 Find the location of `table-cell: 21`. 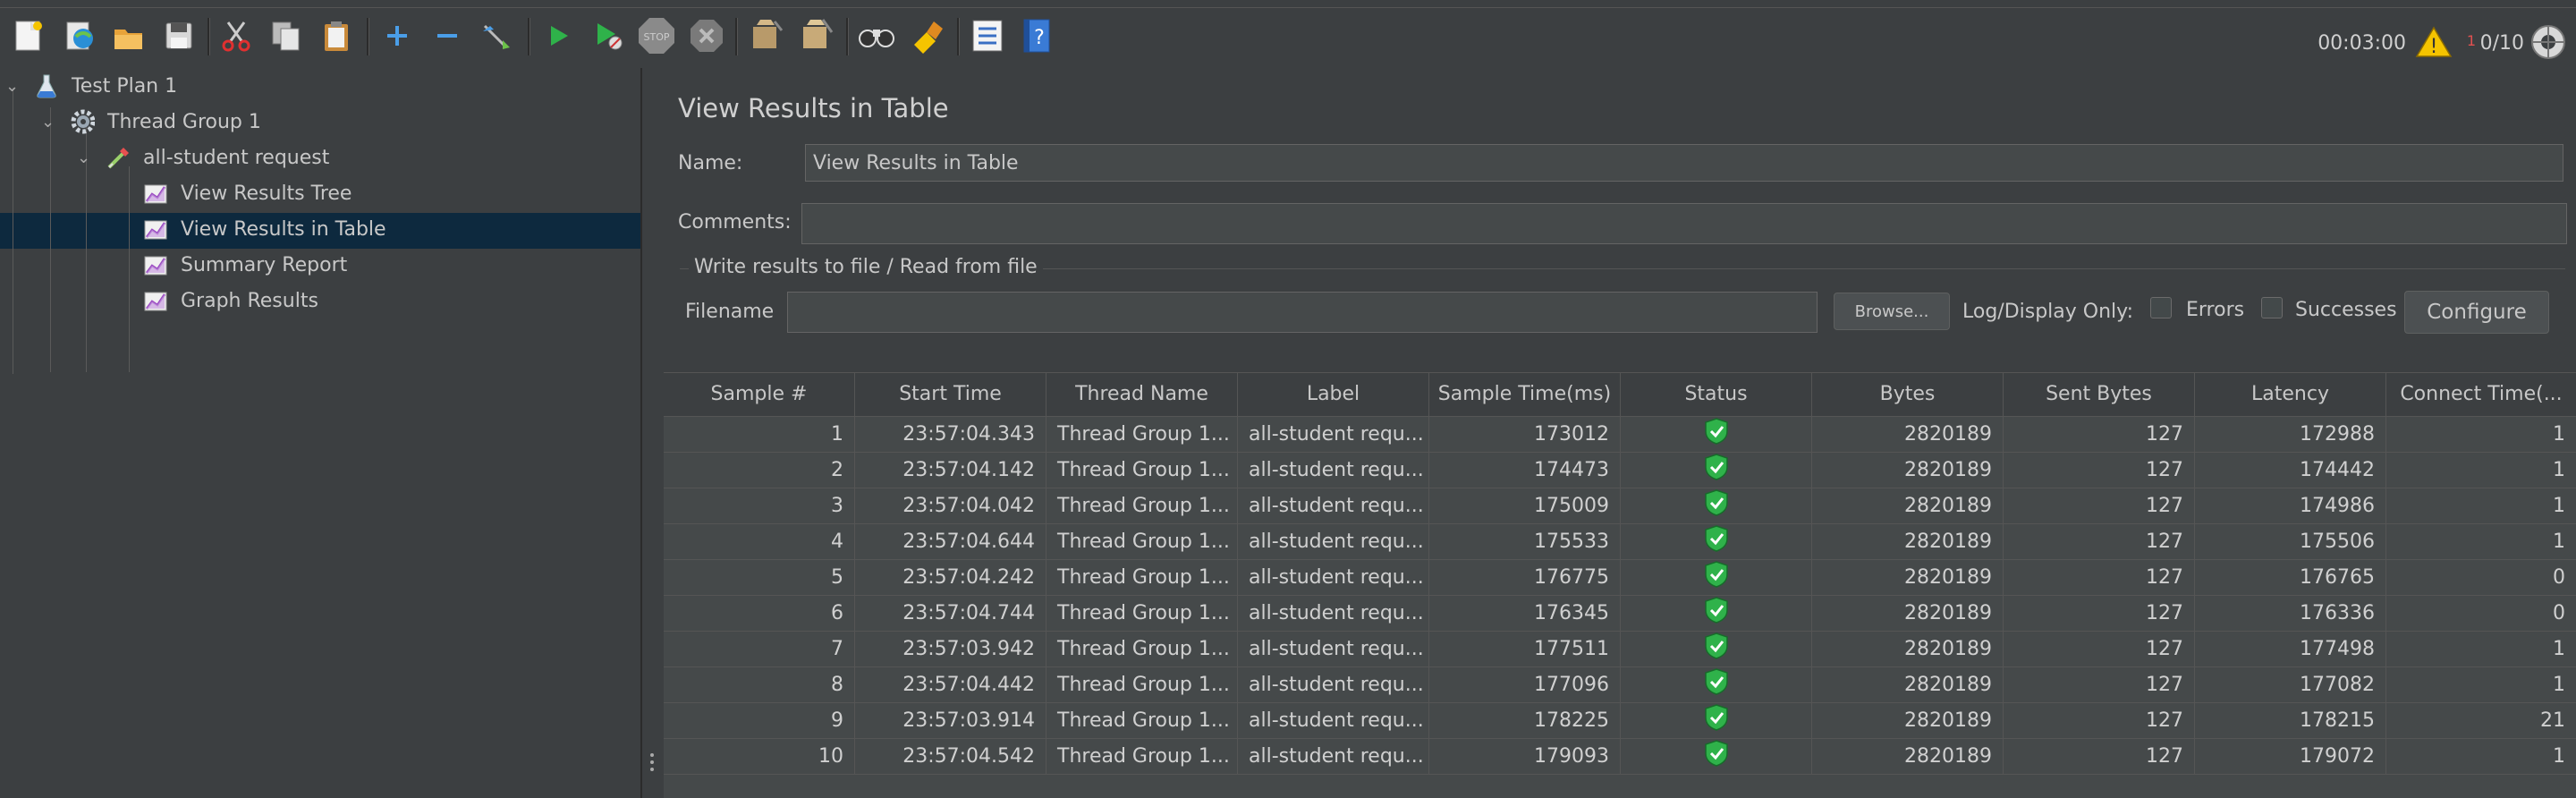

table-cell: 21 is located at coordinates (2552, 721).